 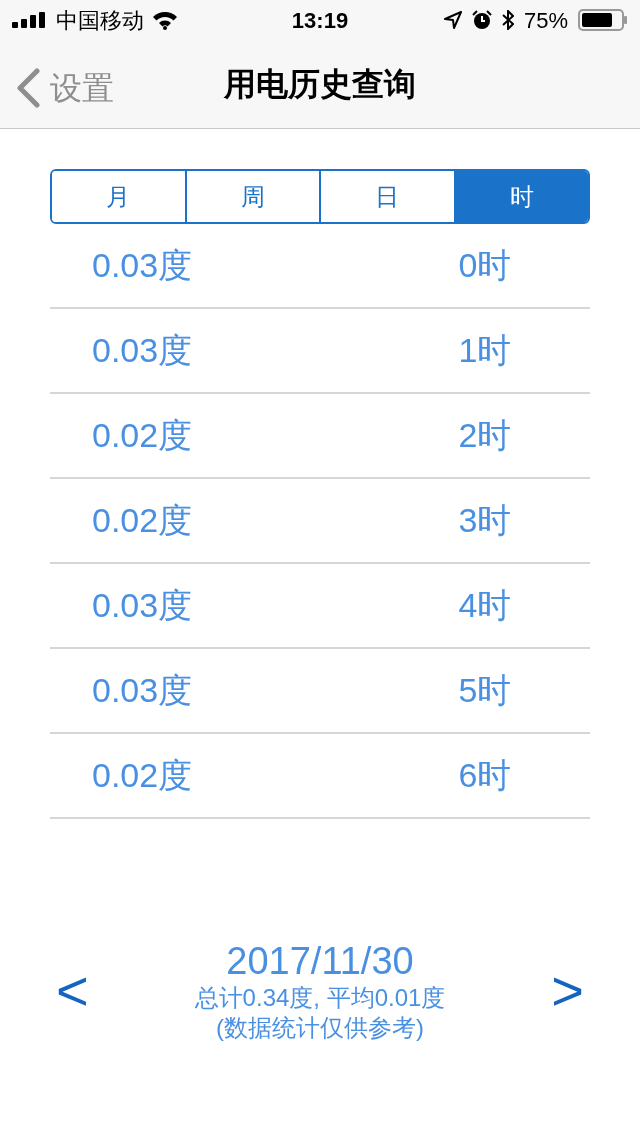 I want to click on next-day-button: >, so click(x=567, y=991).